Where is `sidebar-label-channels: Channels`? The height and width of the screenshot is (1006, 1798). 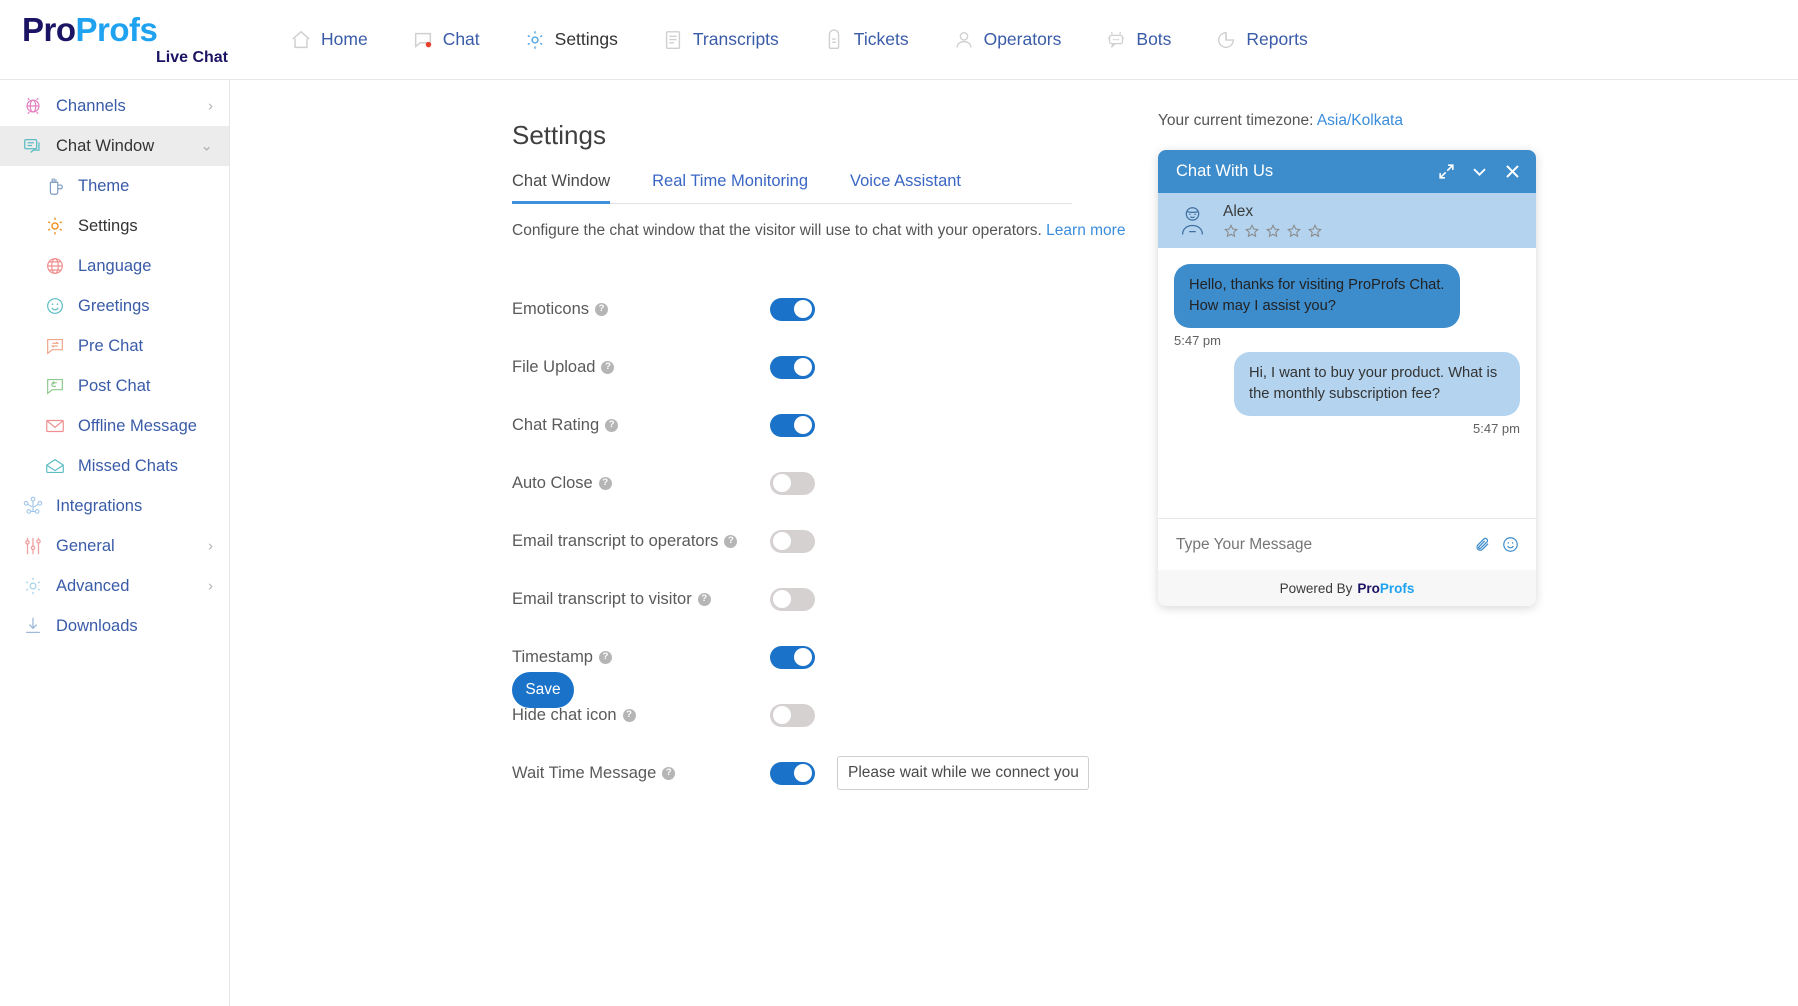
sidebar-label-channels: Channels is located at coordinates (91, 105).